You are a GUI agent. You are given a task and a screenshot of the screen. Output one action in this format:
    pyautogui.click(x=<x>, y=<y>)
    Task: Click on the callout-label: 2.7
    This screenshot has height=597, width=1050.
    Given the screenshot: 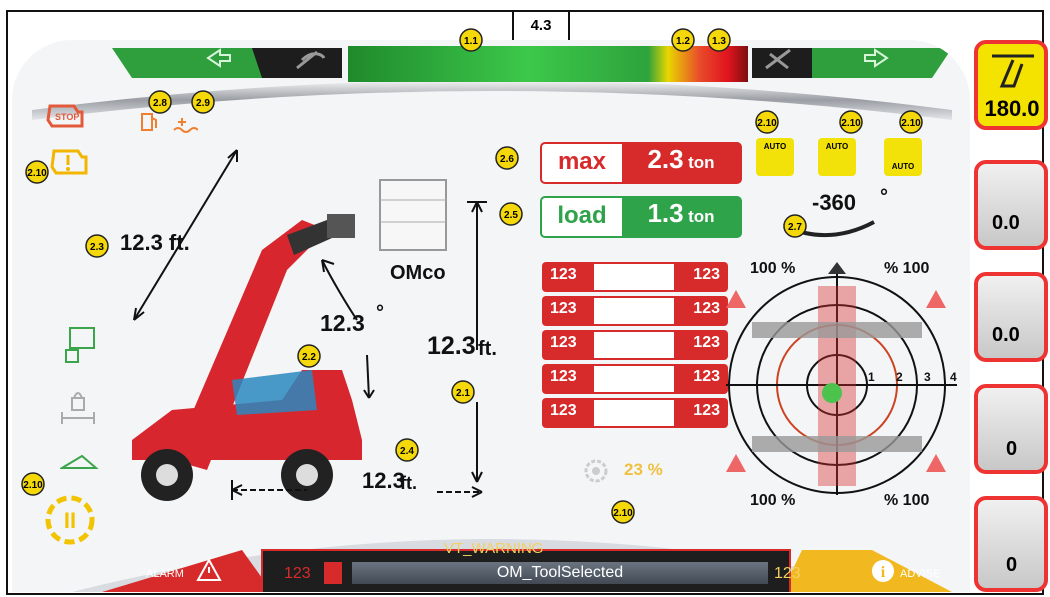 What is the action you would take?
    pyautogui.click(x=795, y=227)
    